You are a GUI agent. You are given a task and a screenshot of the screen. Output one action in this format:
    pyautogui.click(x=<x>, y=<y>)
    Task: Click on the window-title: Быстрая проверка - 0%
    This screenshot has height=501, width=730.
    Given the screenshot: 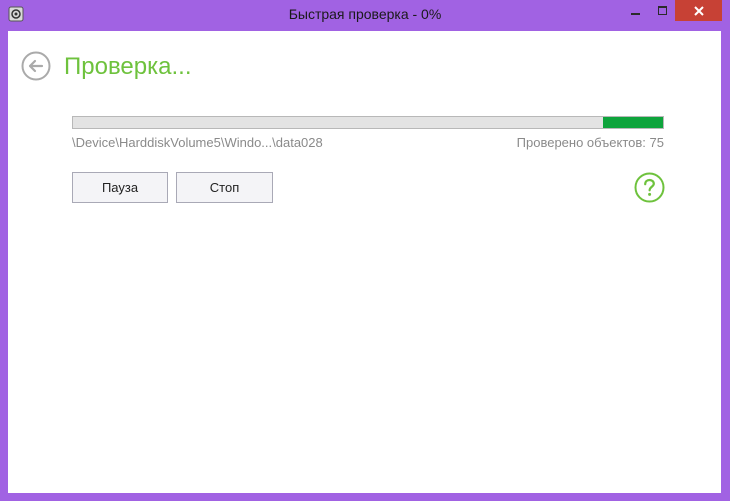 What is the action you would take?
    pyautogui.click(x=365, y=14)
    